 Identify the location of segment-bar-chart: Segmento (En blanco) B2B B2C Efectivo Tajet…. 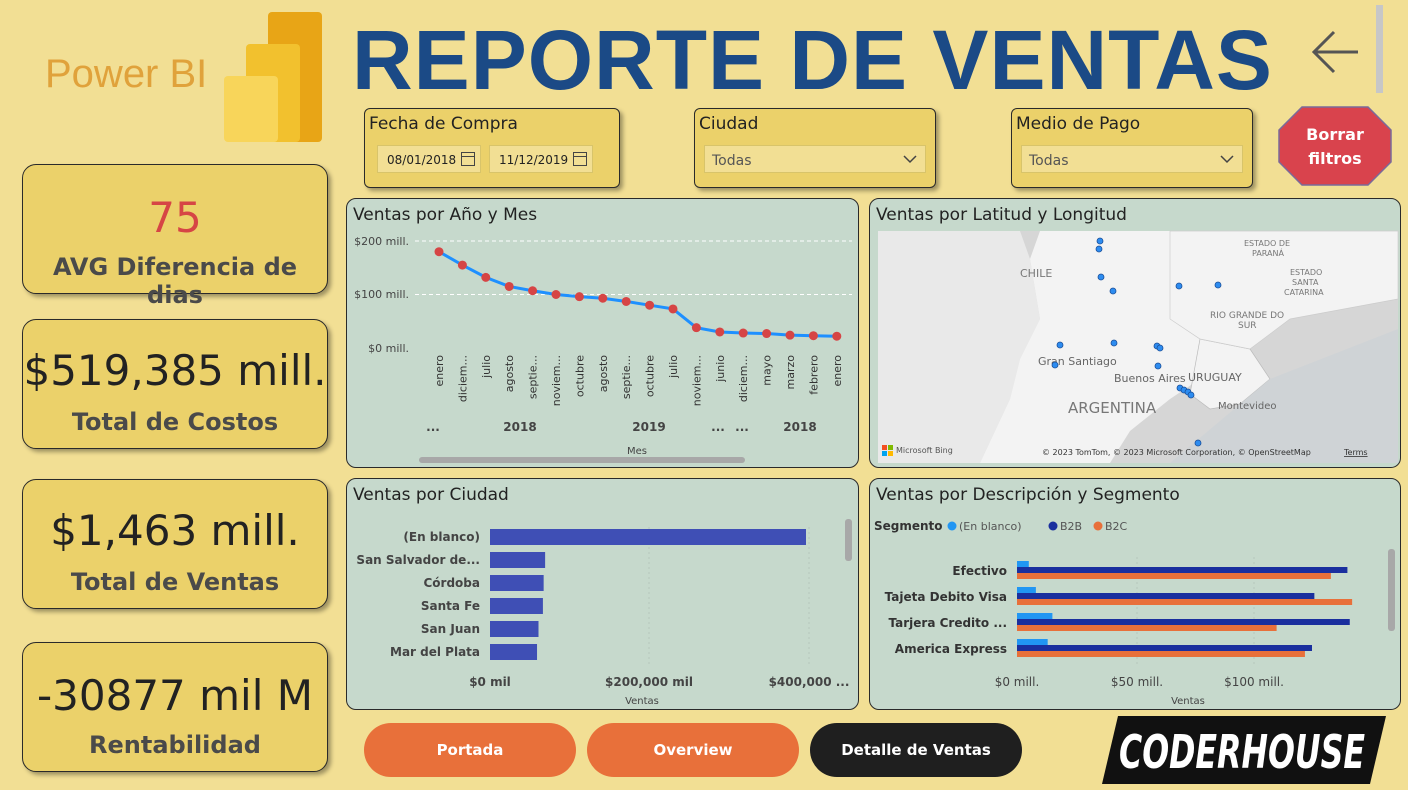
(1135, 594).